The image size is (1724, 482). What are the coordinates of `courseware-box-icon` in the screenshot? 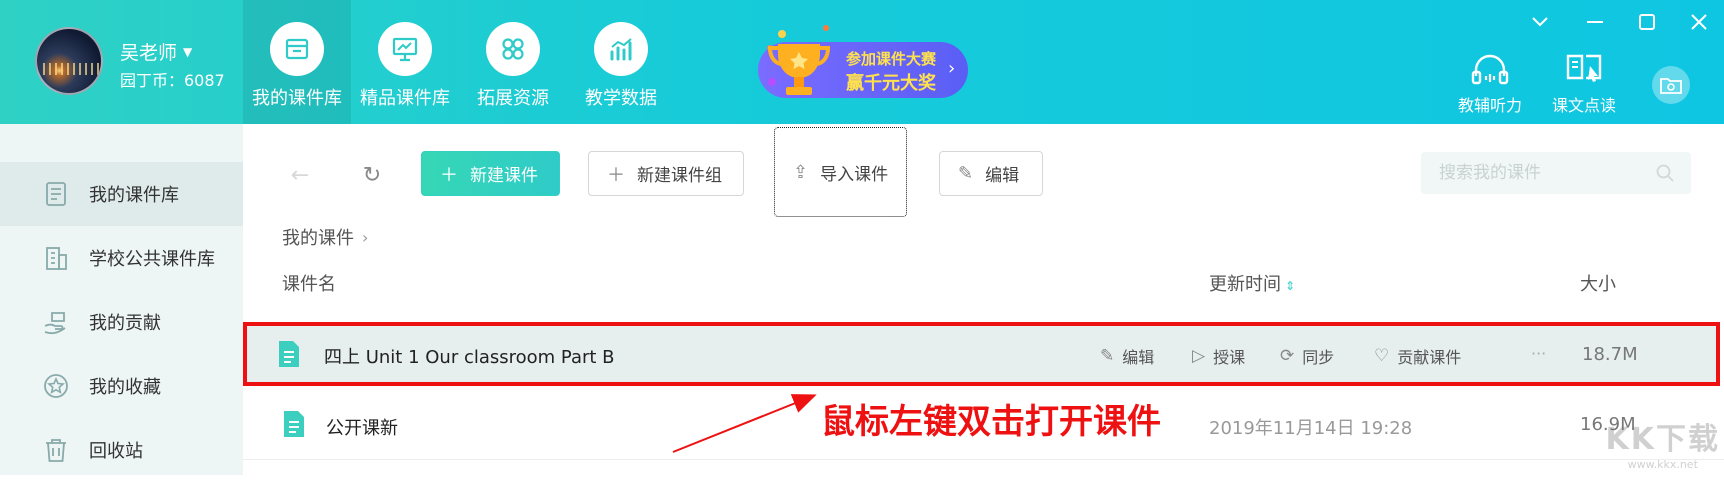 It's located at (297, 49).